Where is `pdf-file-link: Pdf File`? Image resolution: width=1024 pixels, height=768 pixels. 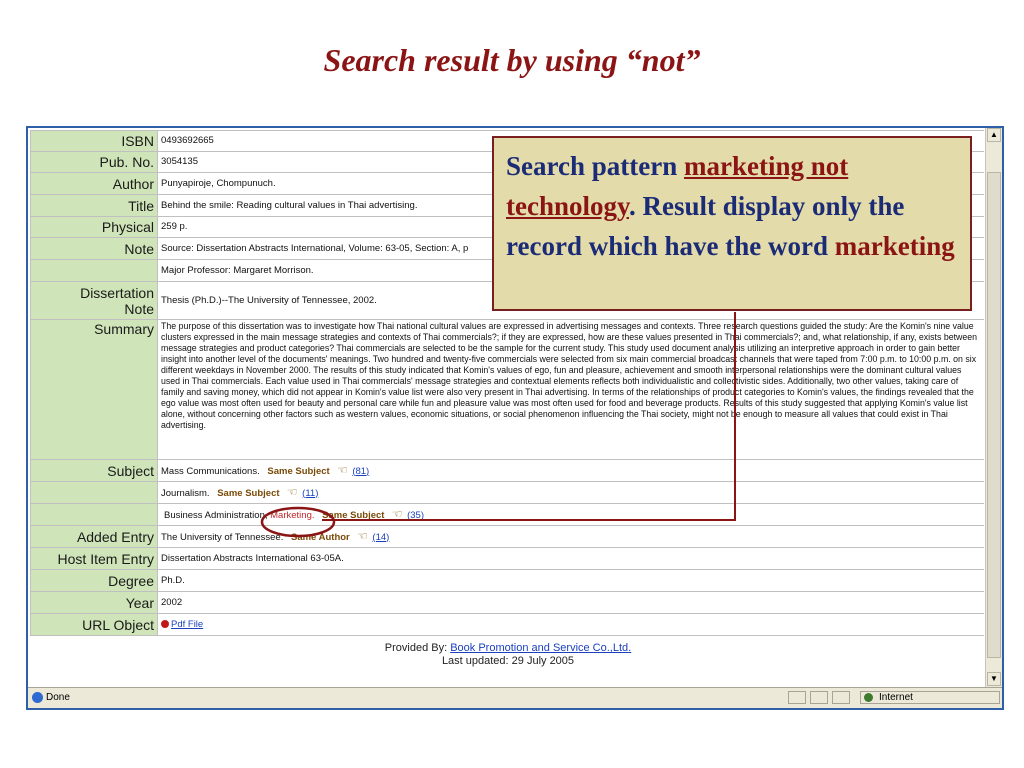
pdf-file-link: Pdf File is located at coordinates (187, 624).